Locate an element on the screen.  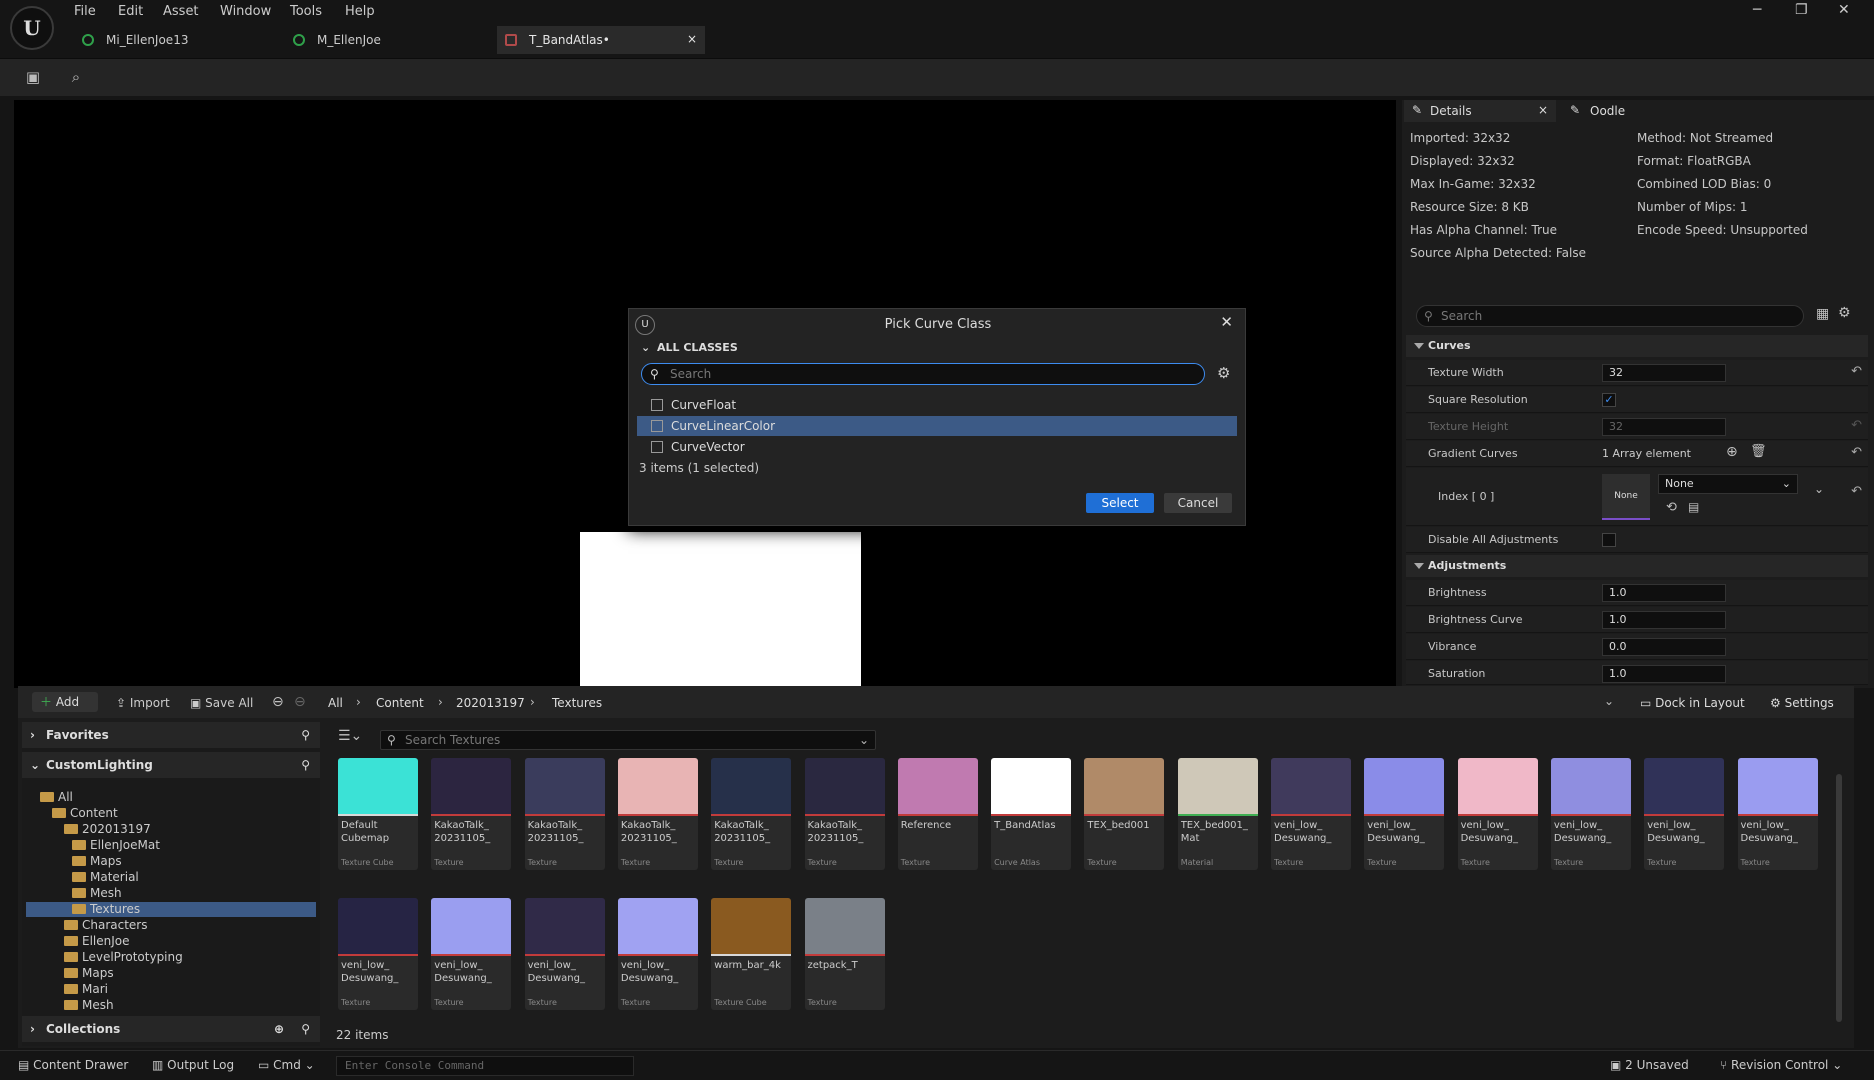
section-curves: Curves is located at coordinates (1637, 346).